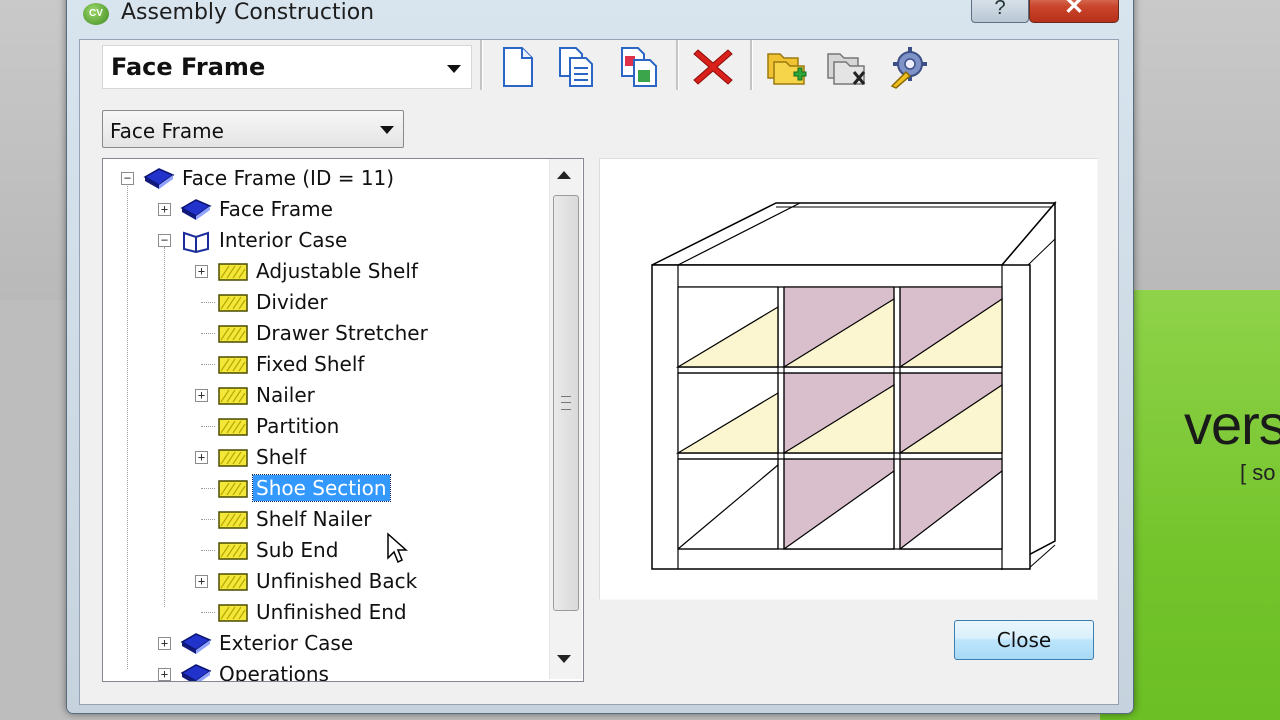  I want to click on tree-item: + Face Frame, so click(323, 208).